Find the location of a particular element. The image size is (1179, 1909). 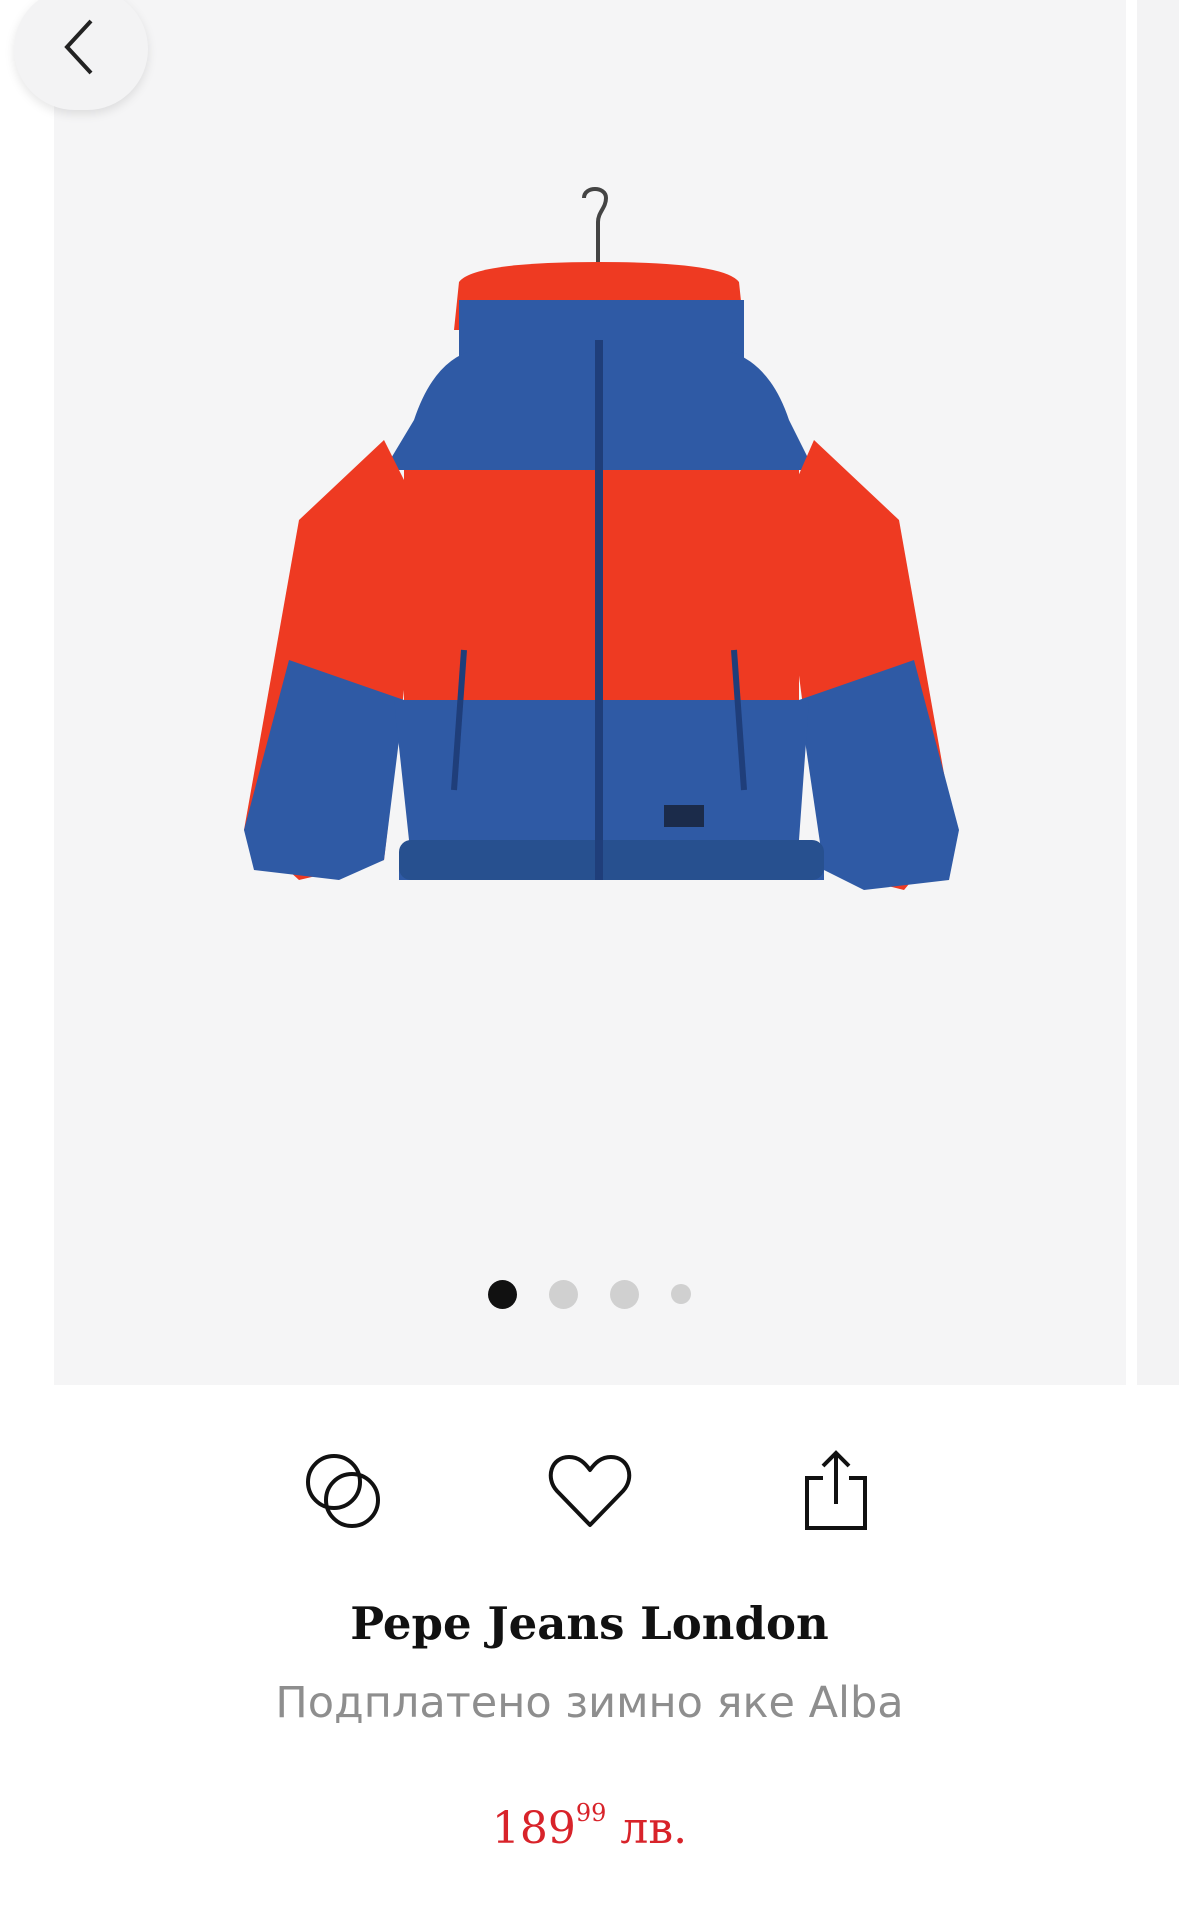

product-name: Подплатено зимно яке Alba is located at coordinates (589, 1703).